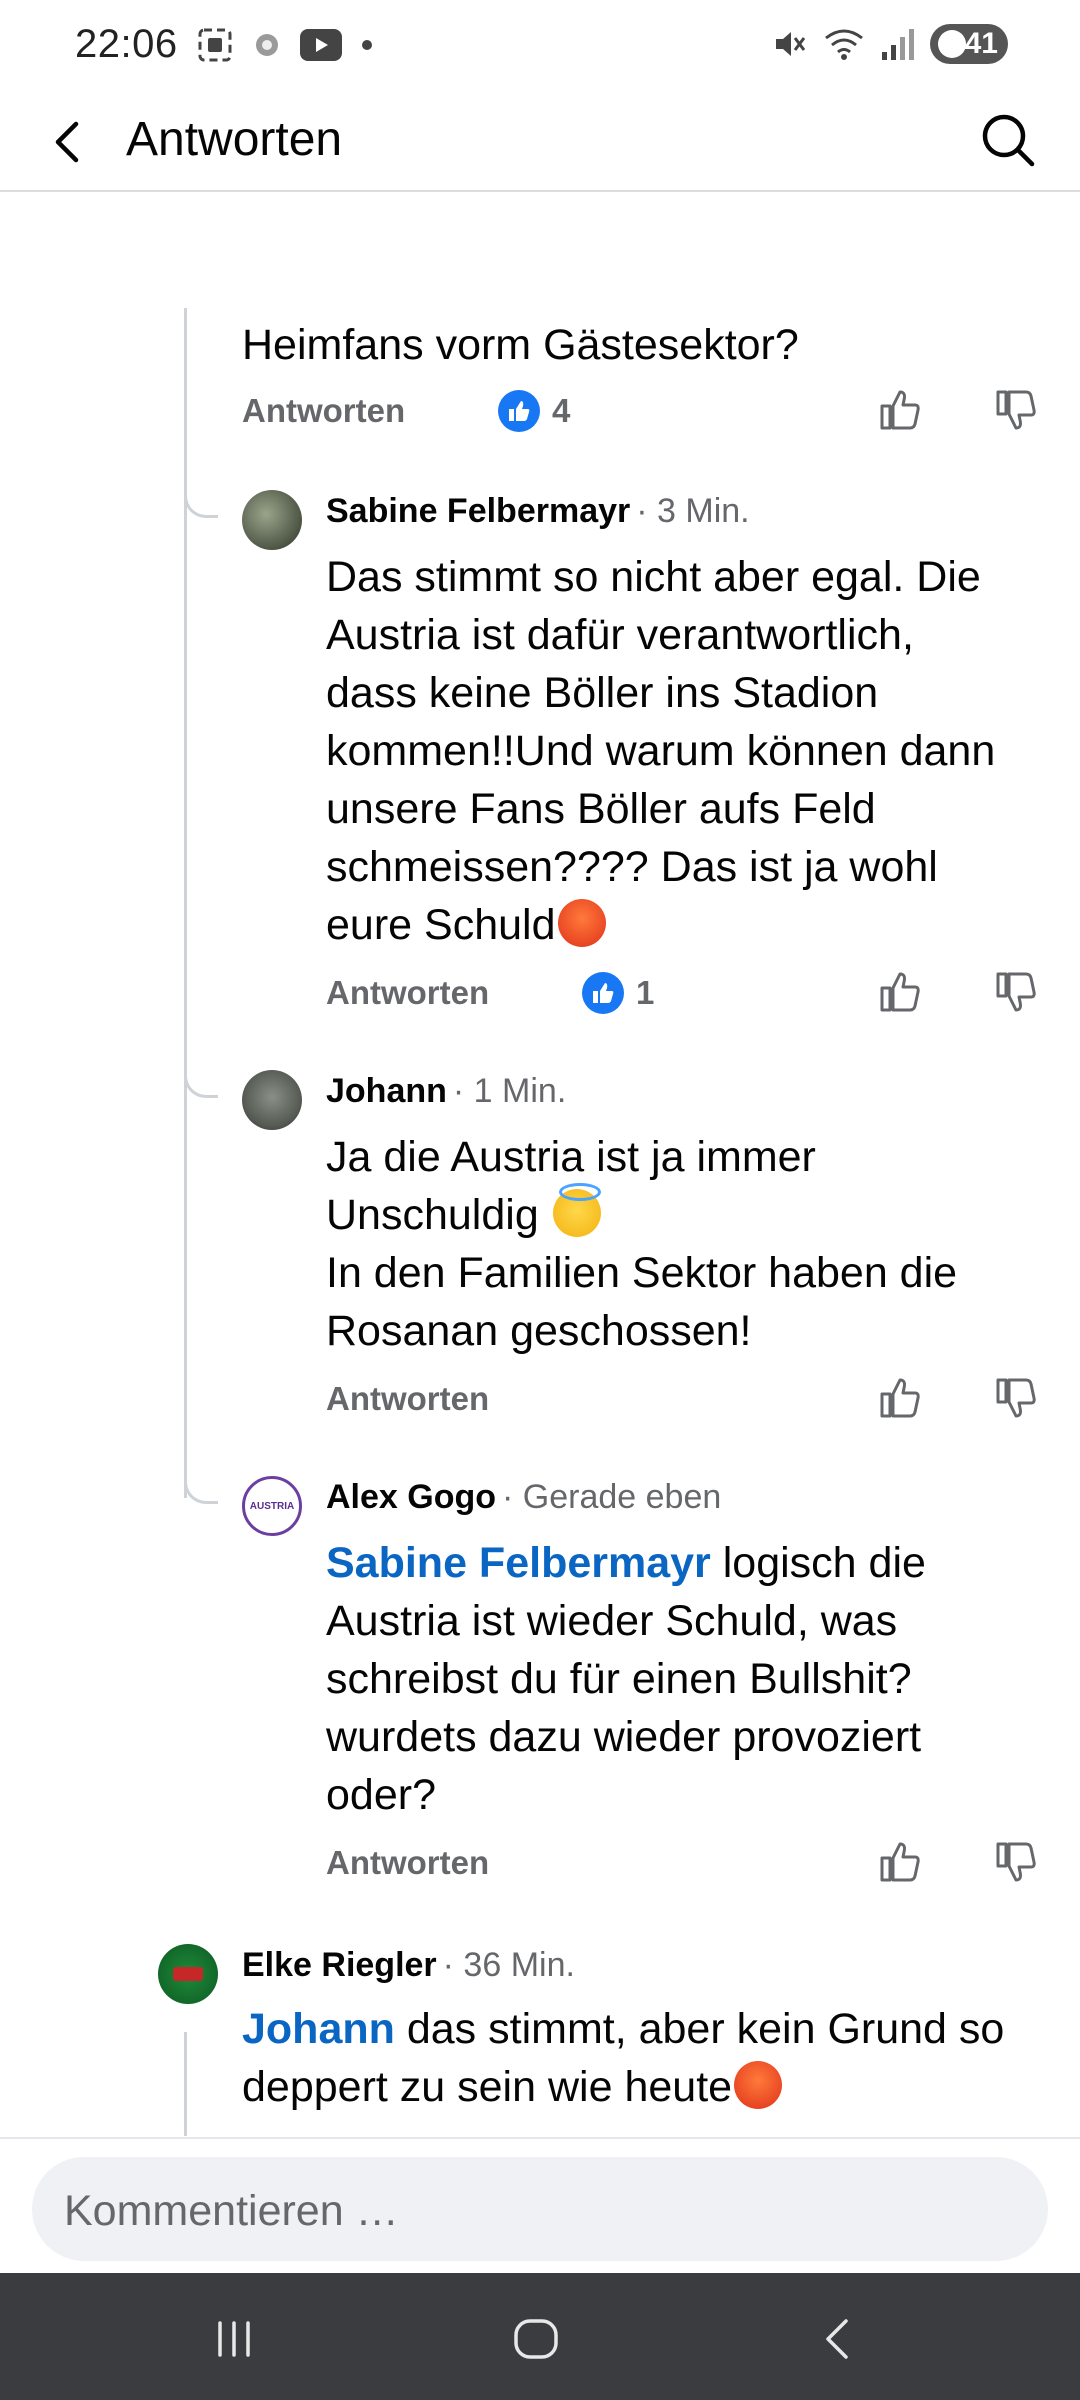  I want to click on comment-actions: Antworten 1, so click(703, 996).